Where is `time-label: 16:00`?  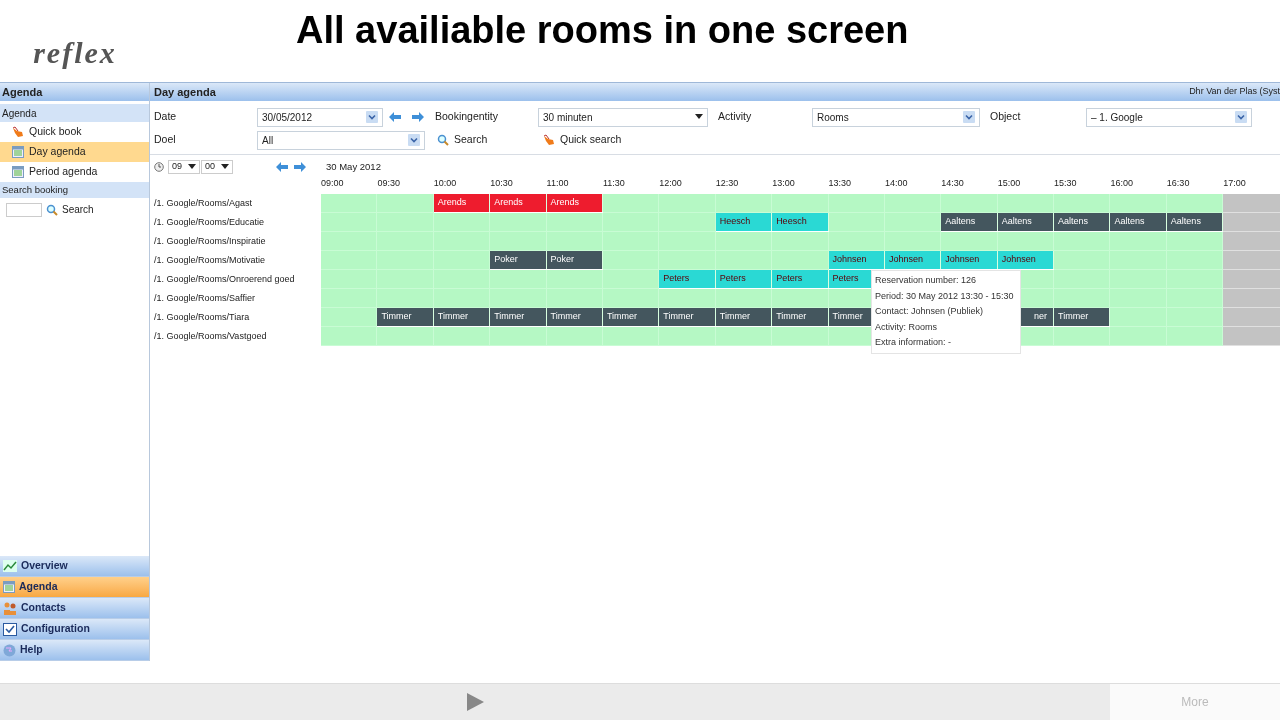 time-label: 16:00 is located at coordinates (1122, 184).